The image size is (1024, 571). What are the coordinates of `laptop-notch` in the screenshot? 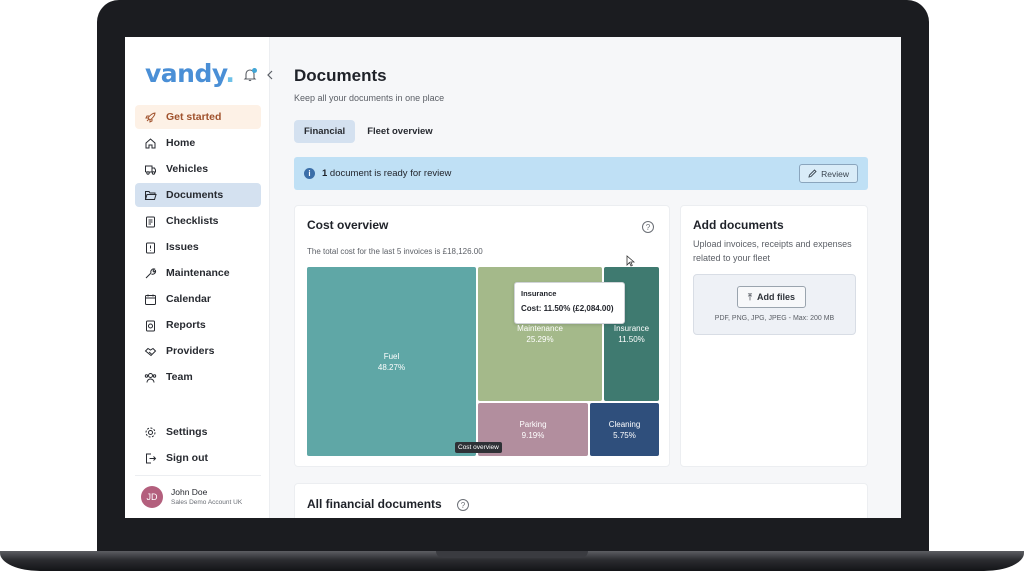 It's located at (512, 554).